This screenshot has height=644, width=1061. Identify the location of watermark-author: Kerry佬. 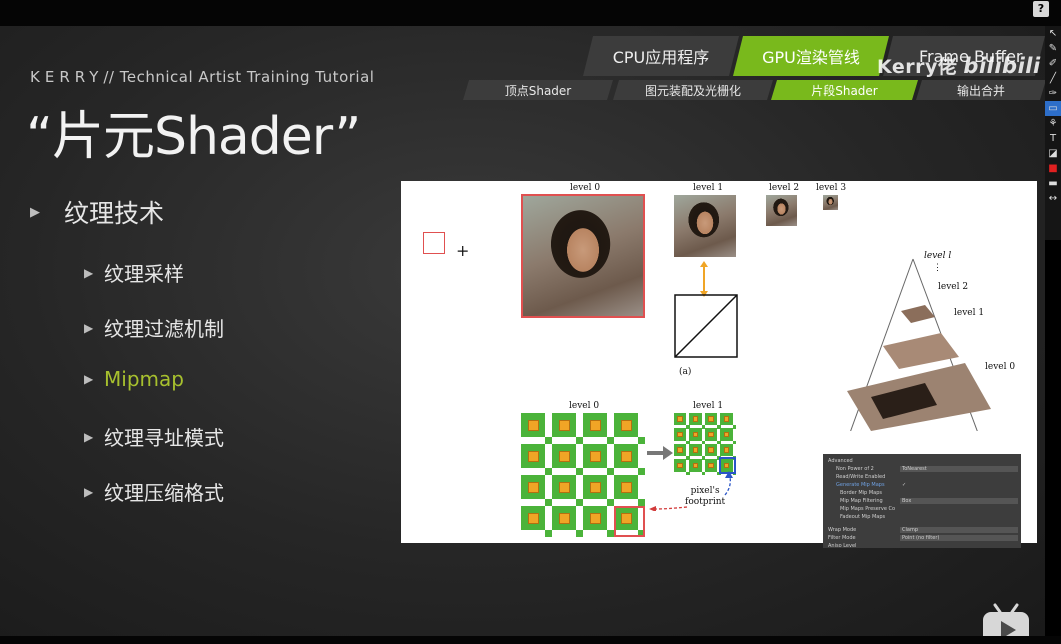
(917, 67).